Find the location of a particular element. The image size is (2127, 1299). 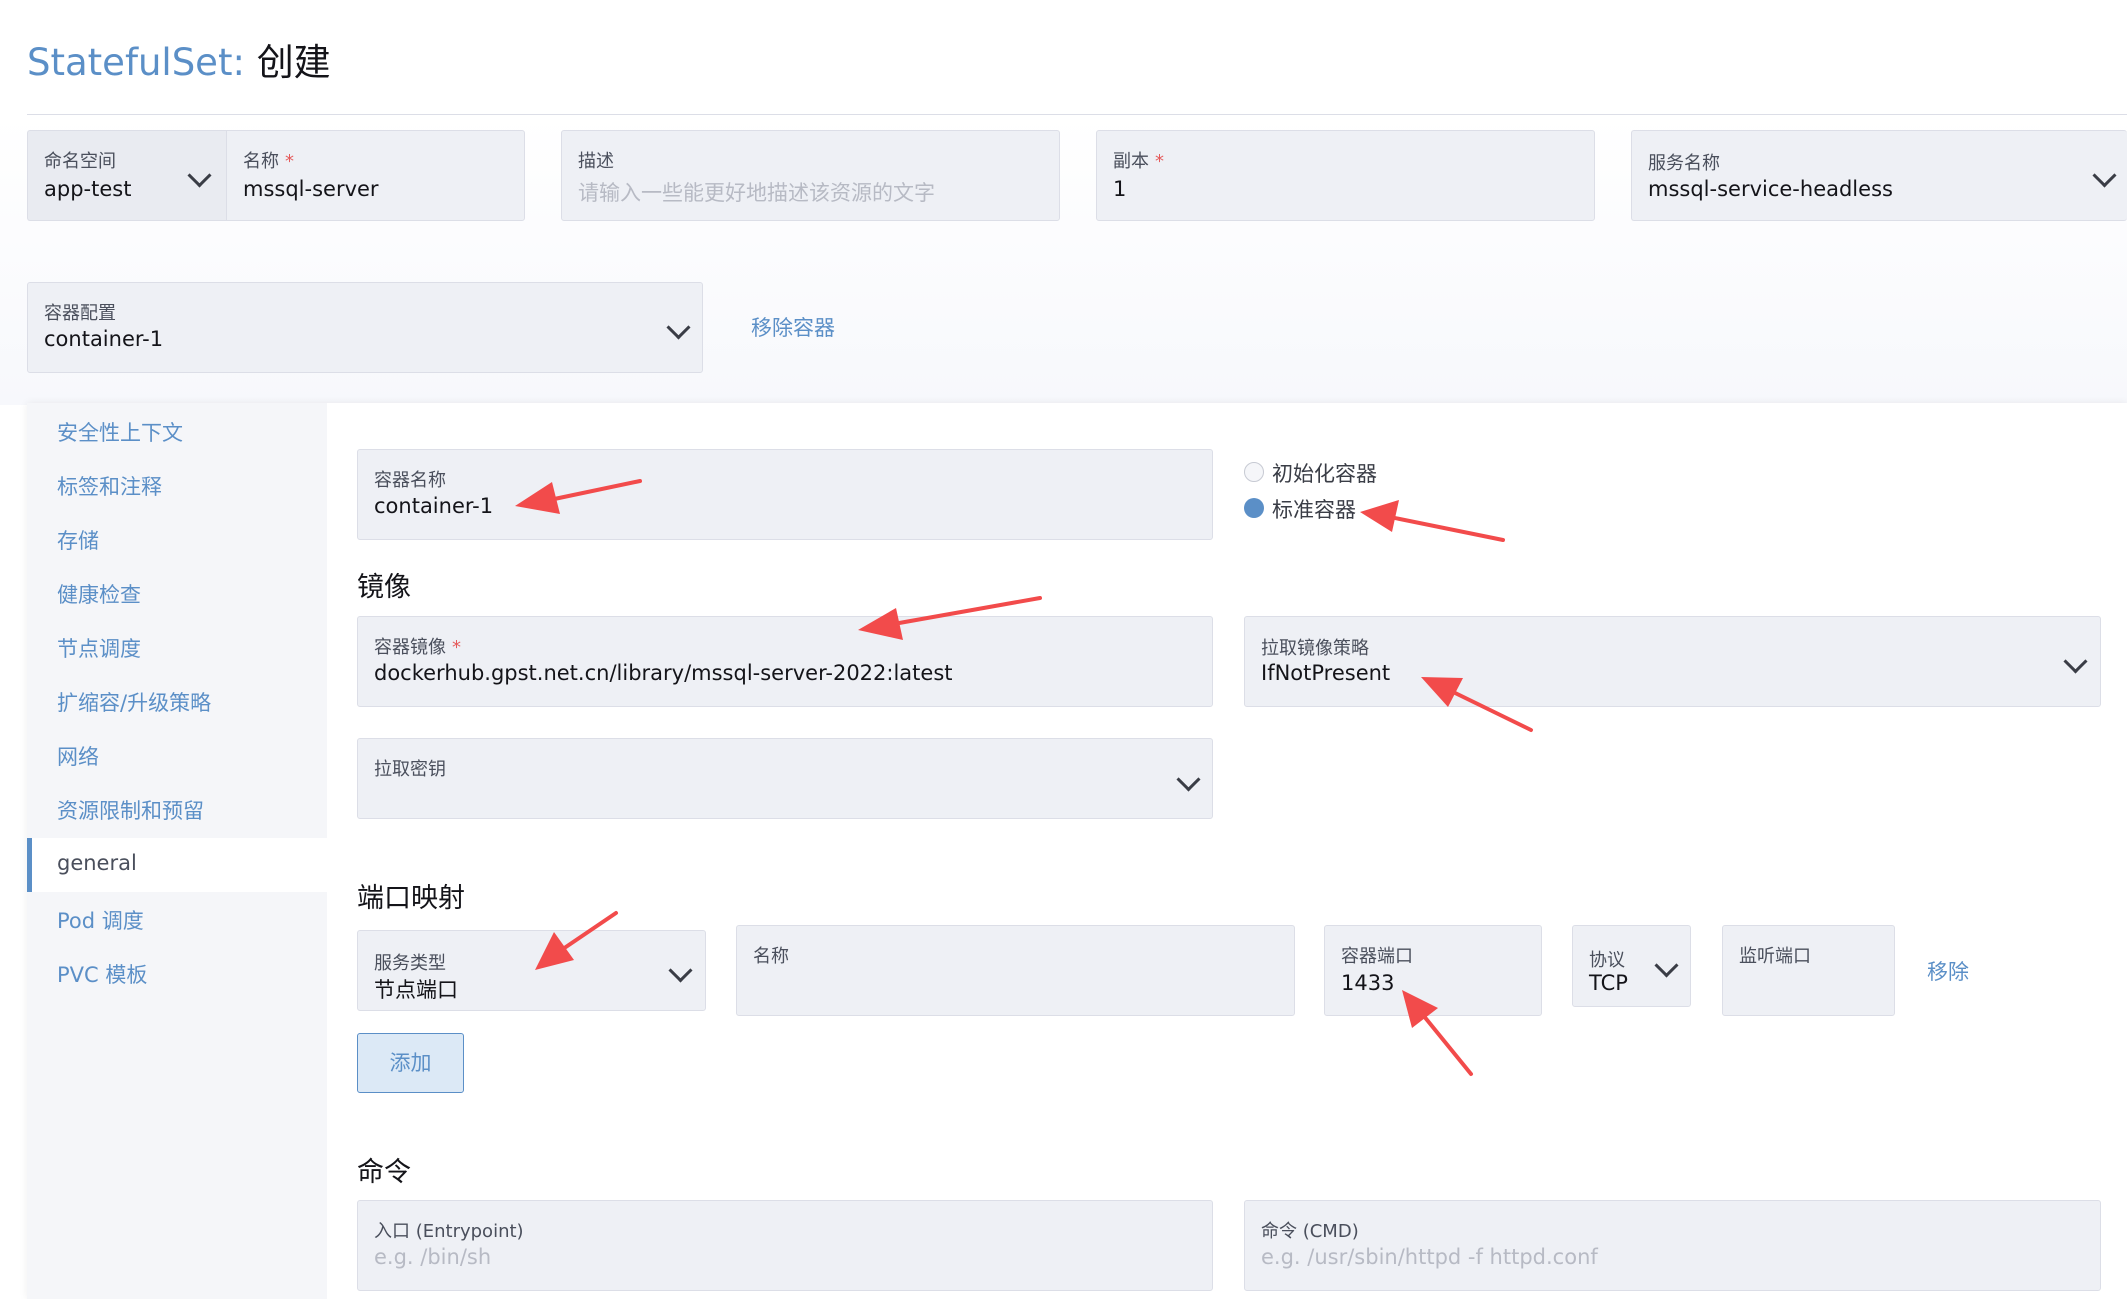

container-name-value: container-1 is located at coordinates (434, 506).